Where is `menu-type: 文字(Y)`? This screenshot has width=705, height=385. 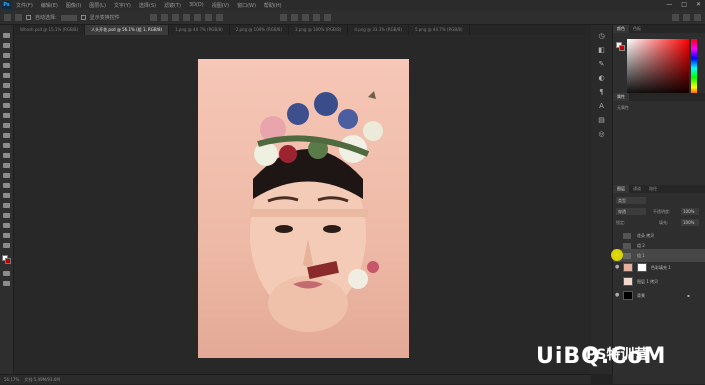
menu-type: 文字(Y) is located at coordinates (122, 5).